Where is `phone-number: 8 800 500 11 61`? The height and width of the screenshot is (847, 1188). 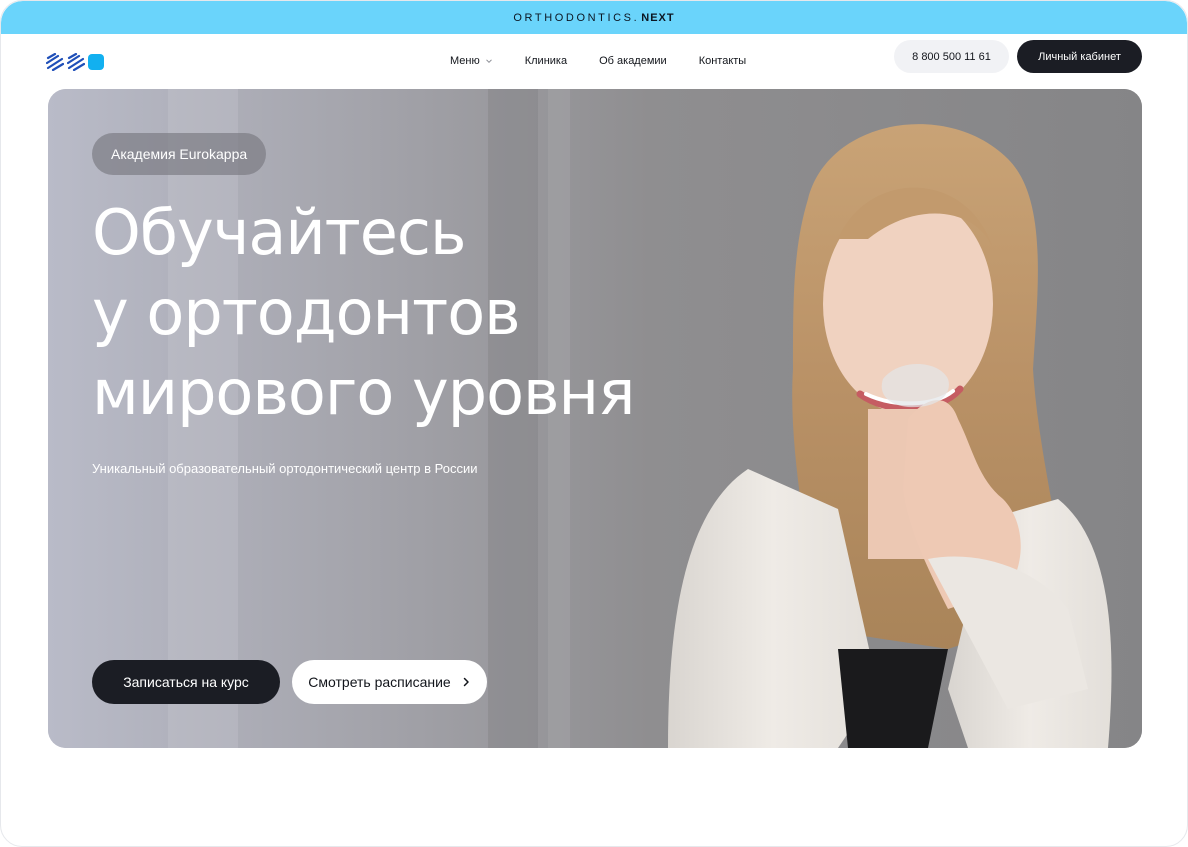
phone-number: 8 800 500 11 61 is located at coordinates (951, 56).